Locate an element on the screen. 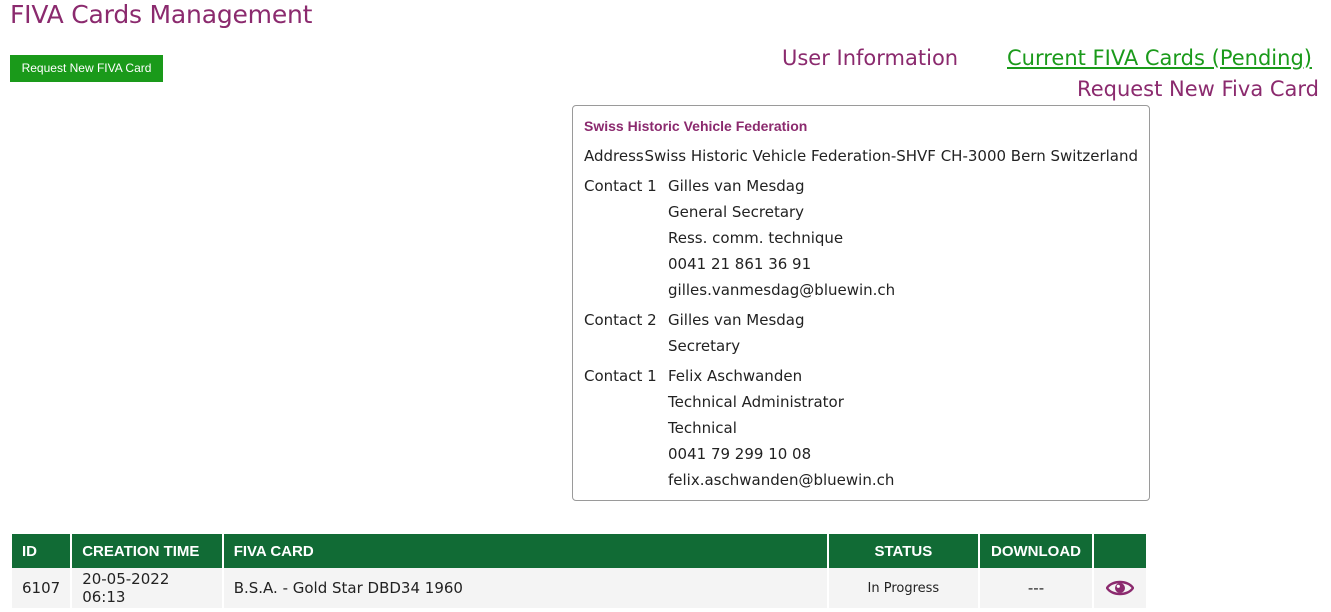 This screenshot has width=1331, height=612. cell-fiva-card: B.S.A. - Gold Star DBD34 1960 is located at coordinates (525, 588).